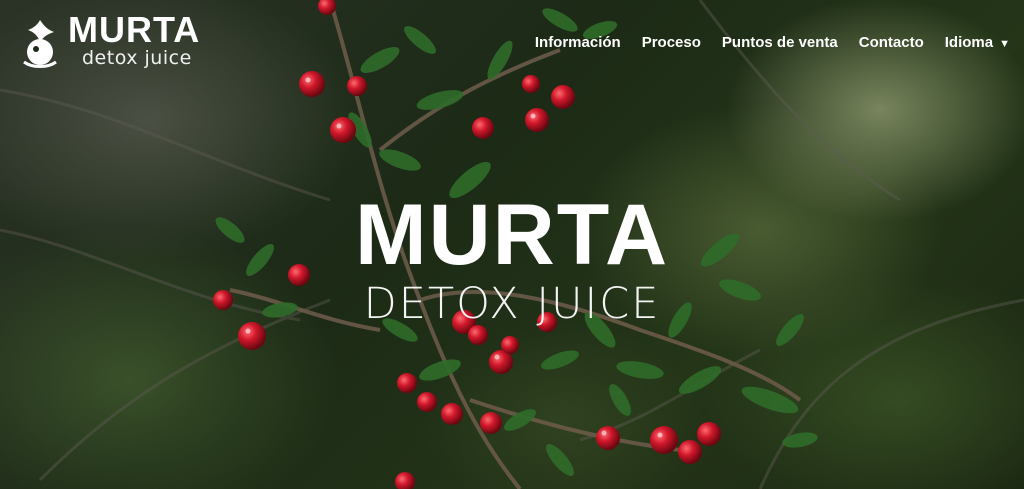  What do you see at coordinates (891, 42) in the screenshot?
I see `nav-item-contacto: Contacto` at bounding box center [891, 42].